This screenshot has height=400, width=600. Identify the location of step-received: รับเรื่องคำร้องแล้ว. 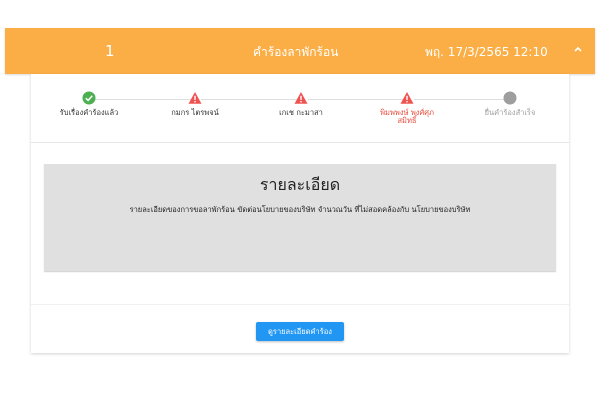
(89, 104).